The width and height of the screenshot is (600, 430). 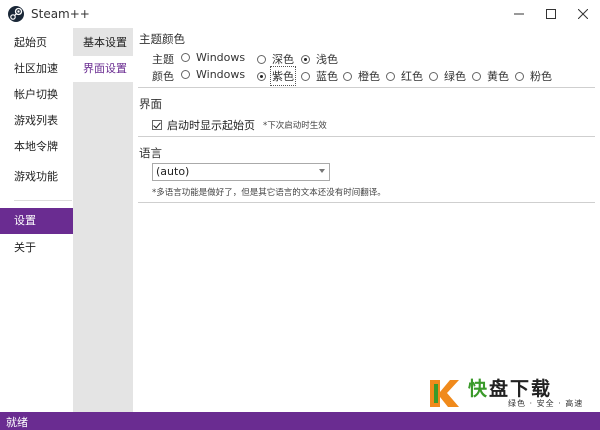 What do you see at coordinates (36, 147) in the screenshot?
I see `sidebar-item-local-auth: 本地令牌` at bounding box center [36, 147].